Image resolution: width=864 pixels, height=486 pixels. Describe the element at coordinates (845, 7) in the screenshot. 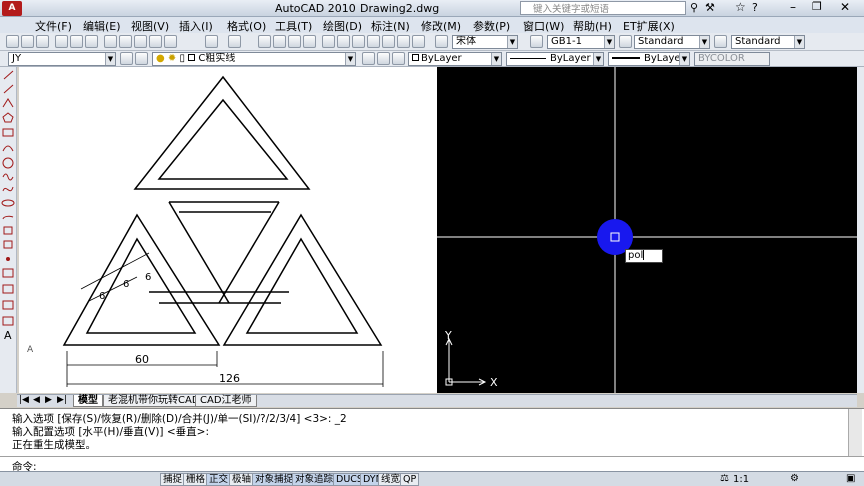

I see `close-icon: ✕` at that location.